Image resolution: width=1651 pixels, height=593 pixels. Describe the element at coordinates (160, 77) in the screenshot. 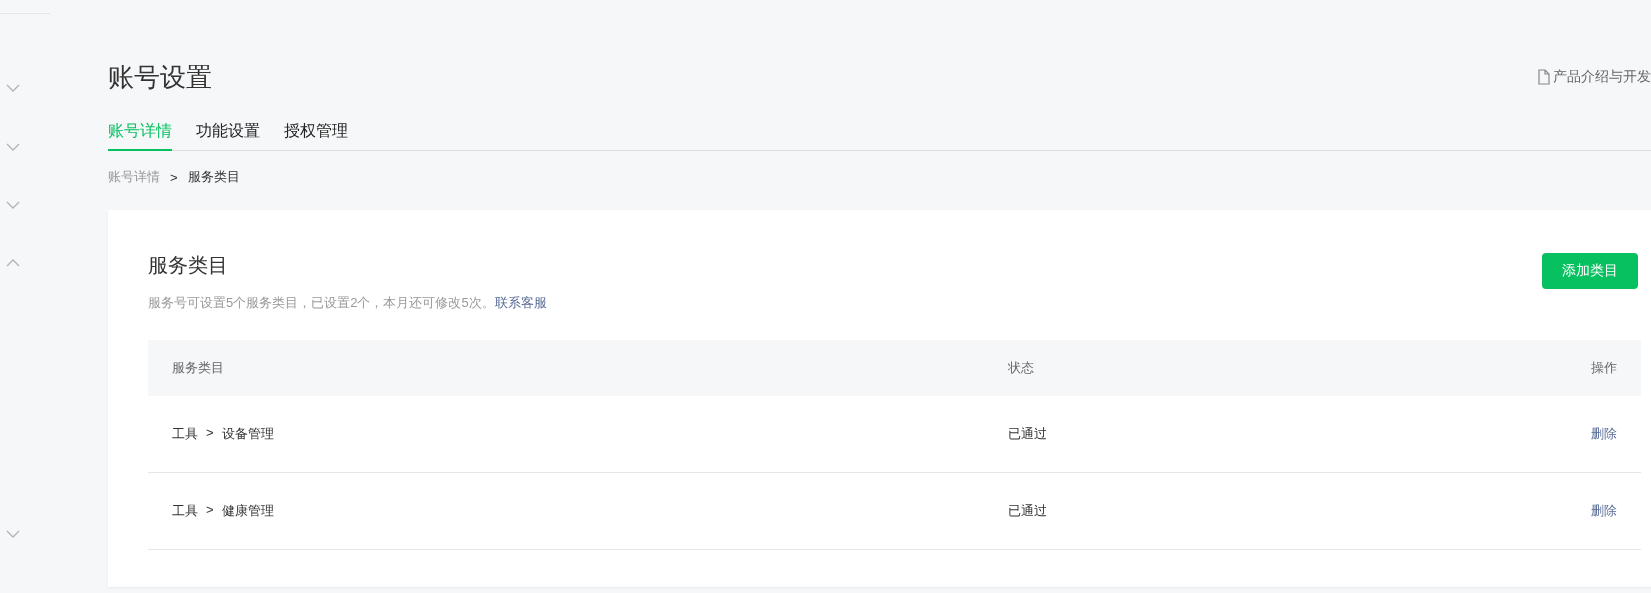

I see `page-title: 账号设置` at that location.